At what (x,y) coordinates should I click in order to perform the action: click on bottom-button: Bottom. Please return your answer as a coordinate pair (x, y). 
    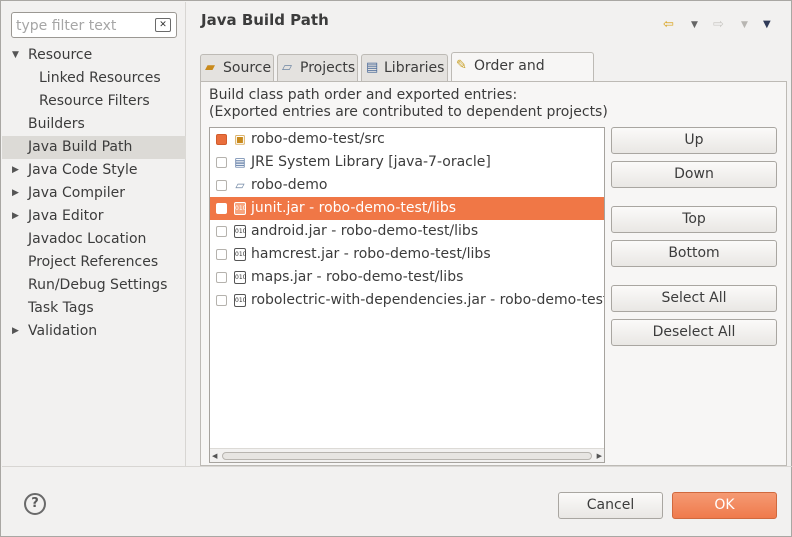
    Looking at the image, I should click on (694, 253).